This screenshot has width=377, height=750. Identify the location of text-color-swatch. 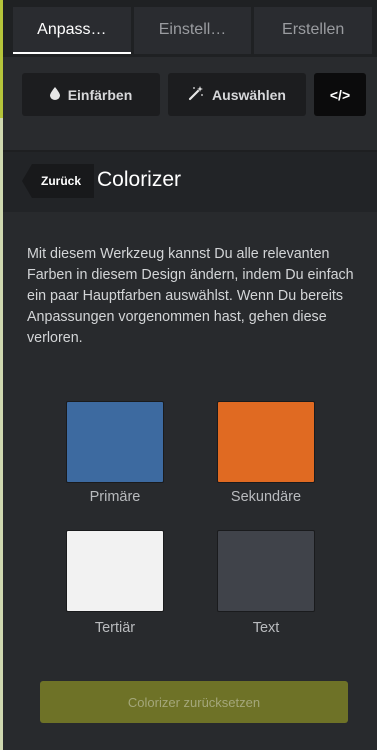
(266, 571).